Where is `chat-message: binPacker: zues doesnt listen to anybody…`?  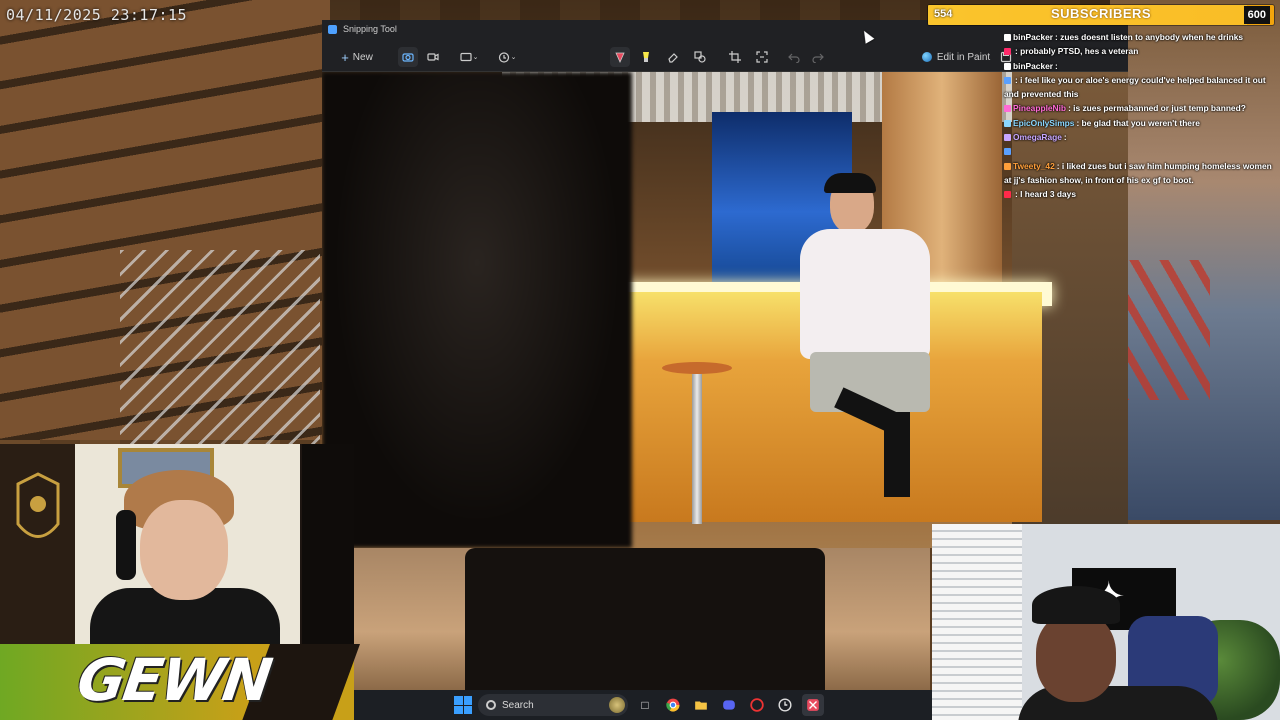
chat-message: binPacker: zues doesnt listen to anybody… is located at coordinates (1142, 37).